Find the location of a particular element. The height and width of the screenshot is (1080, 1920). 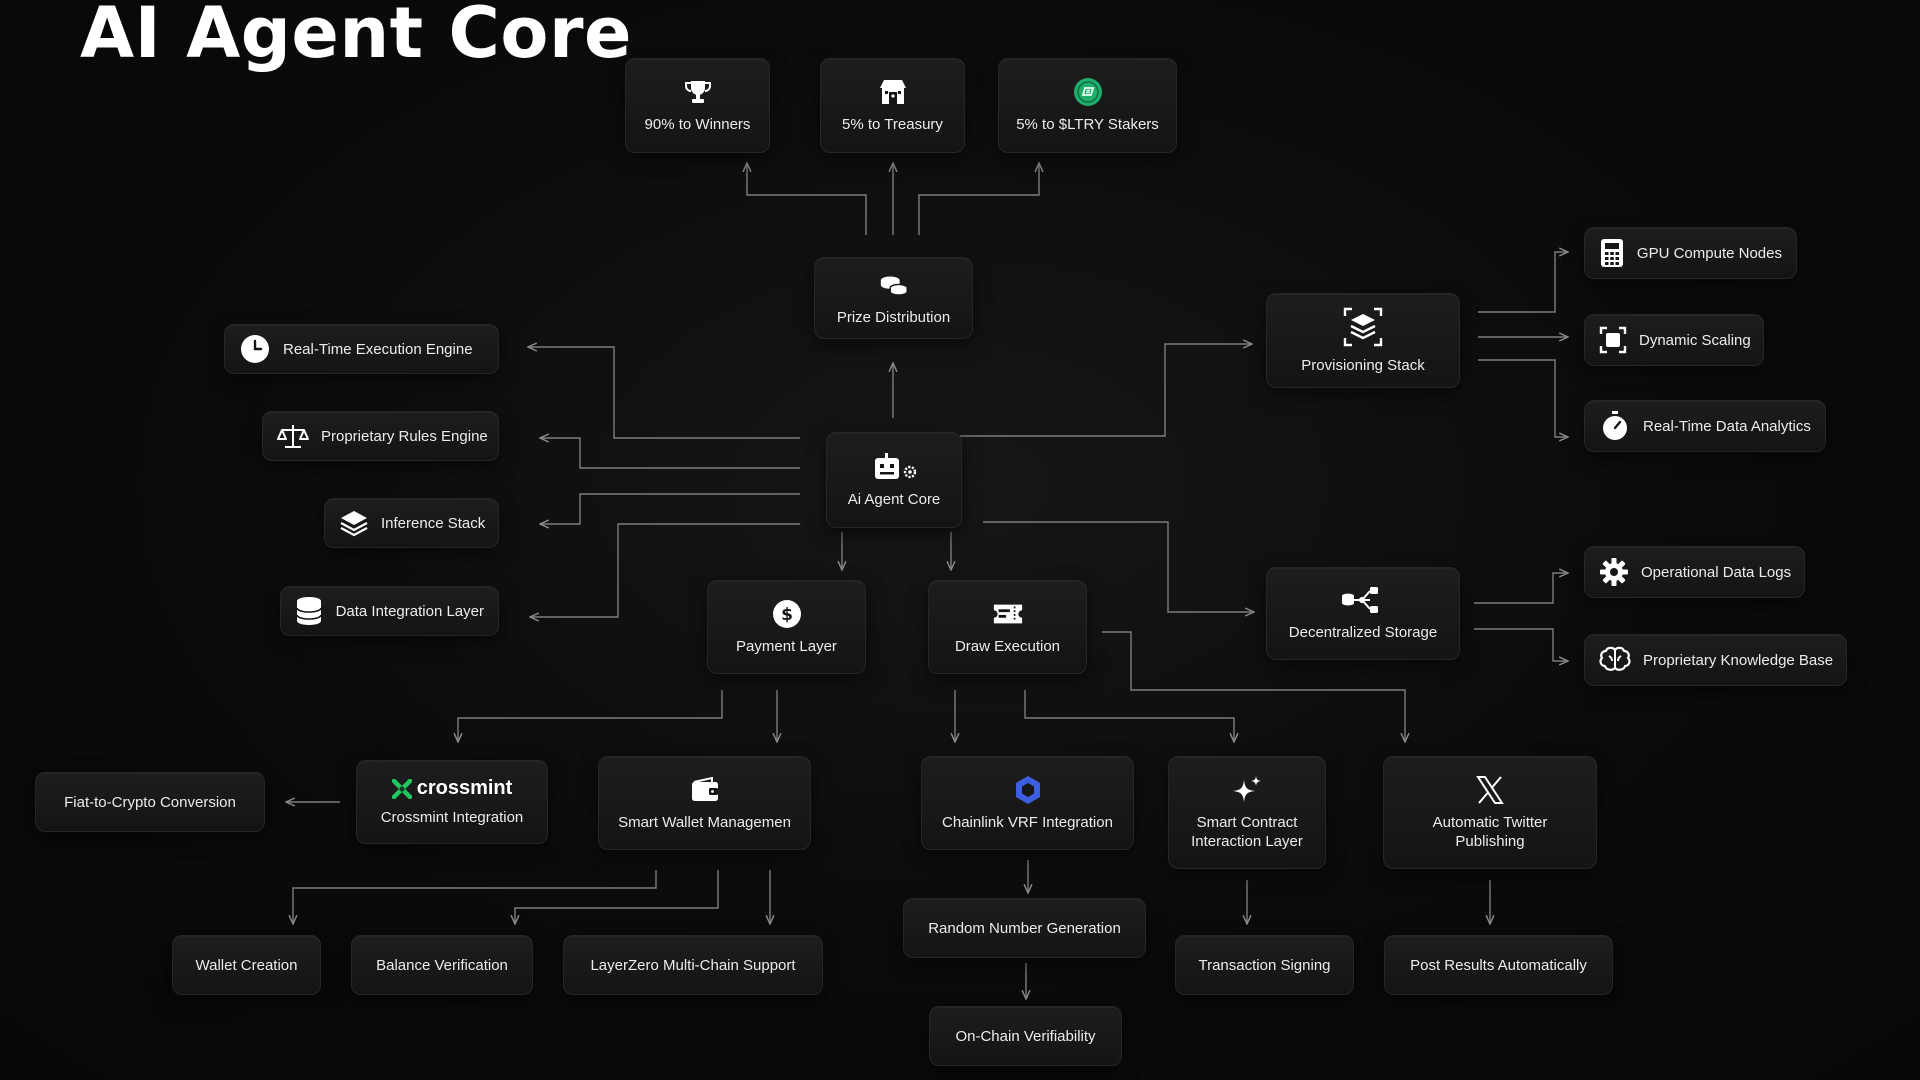

page-title: AI Agent Core is located at coordinates (356, 37).